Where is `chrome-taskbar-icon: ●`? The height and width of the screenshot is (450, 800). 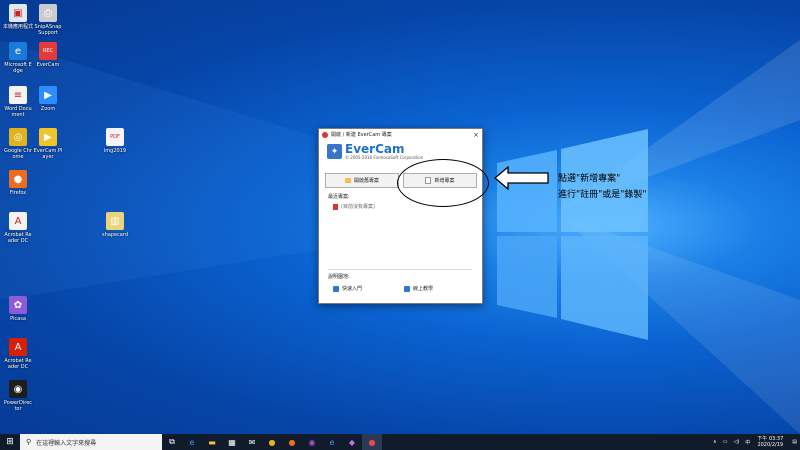
chrome-taskbar-icon: ● is located at coordinates (272, 442).